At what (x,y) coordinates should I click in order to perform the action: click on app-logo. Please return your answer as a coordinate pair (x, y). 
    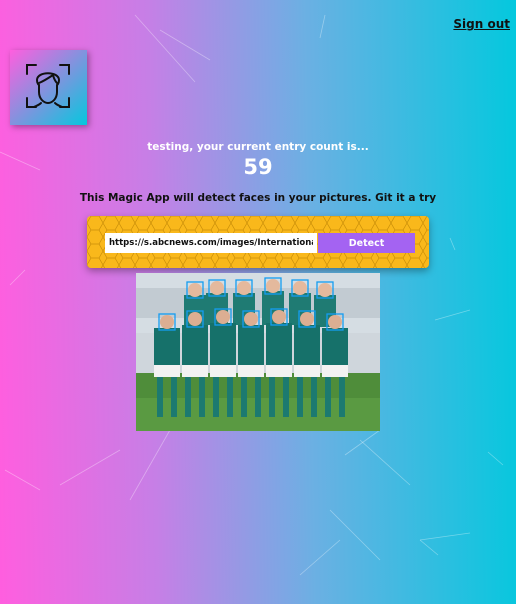
    Looking at the image, I should click on (48, 87).